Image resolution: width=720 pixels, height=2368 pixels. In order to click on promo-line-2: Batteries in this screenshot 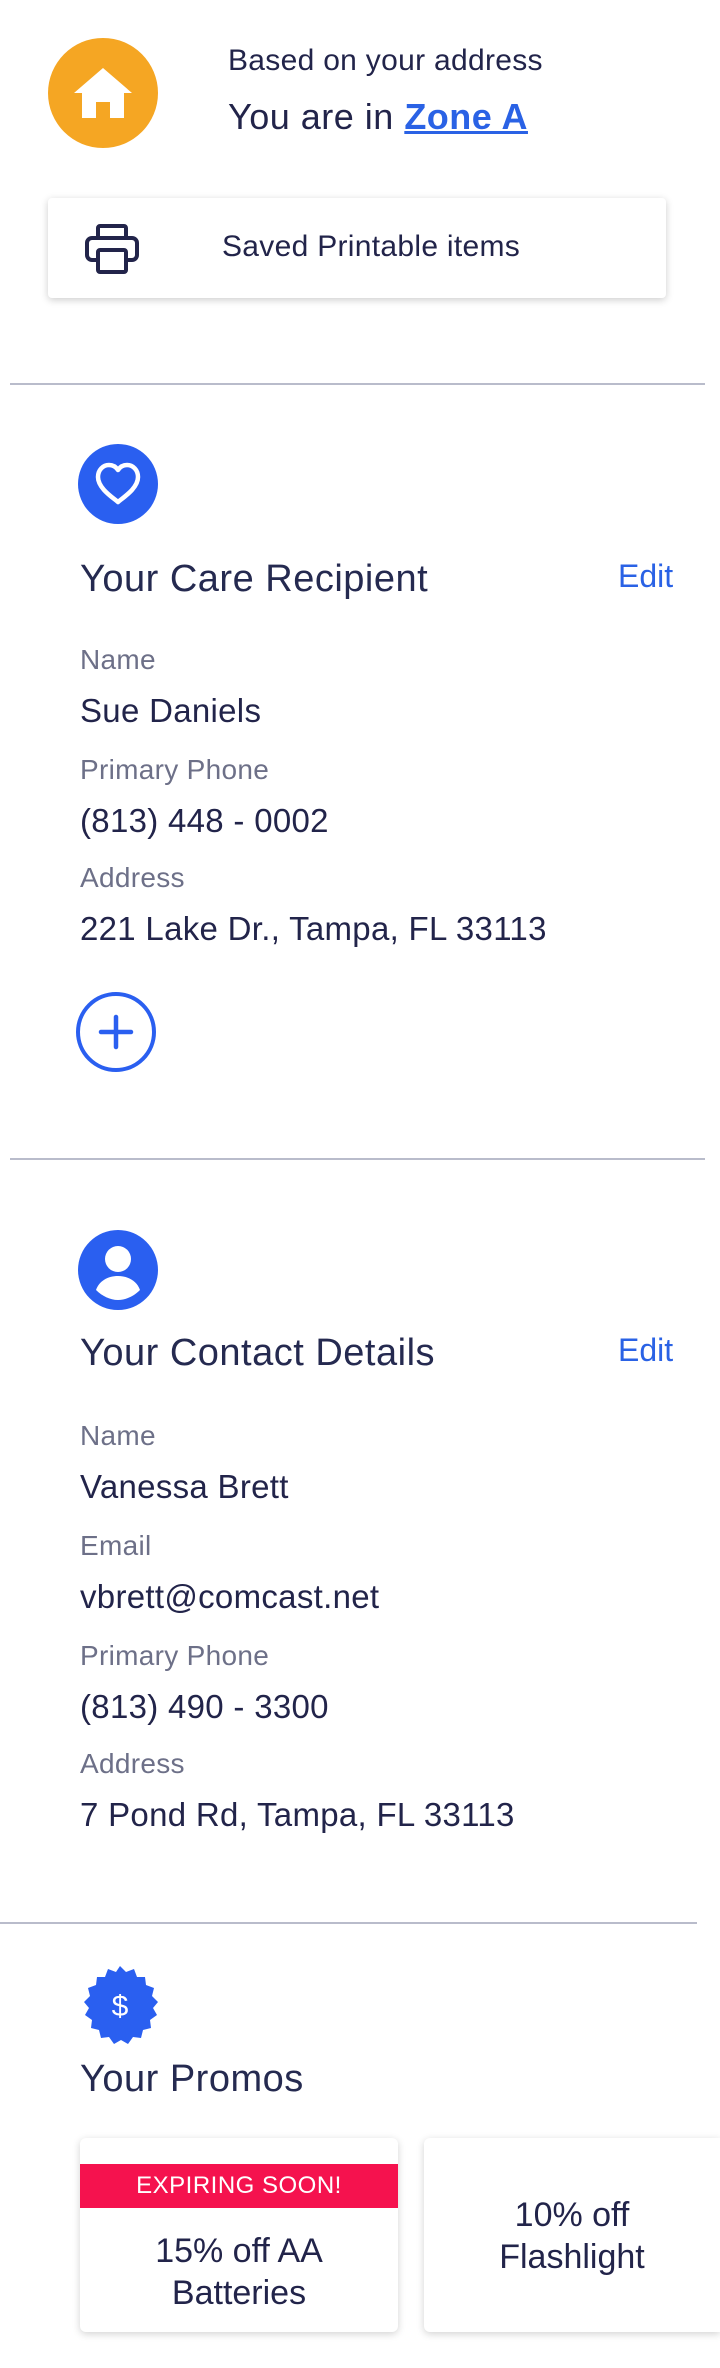, I will do `click(239, 2293)`.